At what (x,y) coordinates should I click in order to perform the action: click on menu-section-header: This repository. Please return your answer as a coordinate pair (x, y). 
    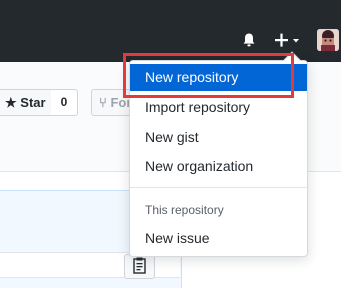
    Looking at the image, I should click on (184, 210).